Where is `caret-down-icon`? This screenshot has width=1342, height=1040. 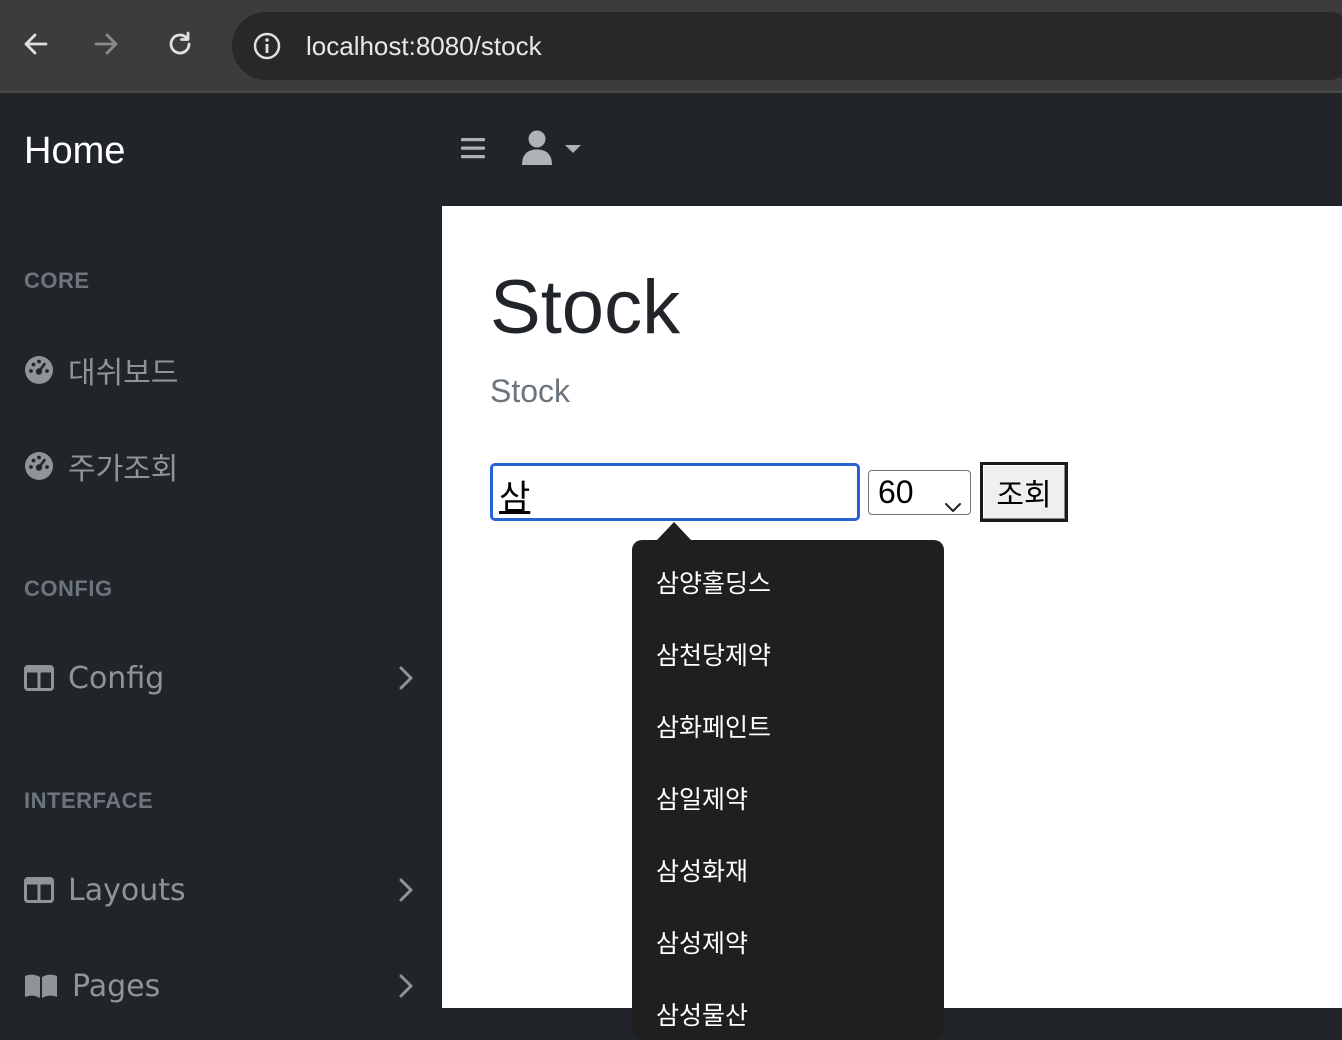
caret-down-icon is located at coordinates (573, 149).